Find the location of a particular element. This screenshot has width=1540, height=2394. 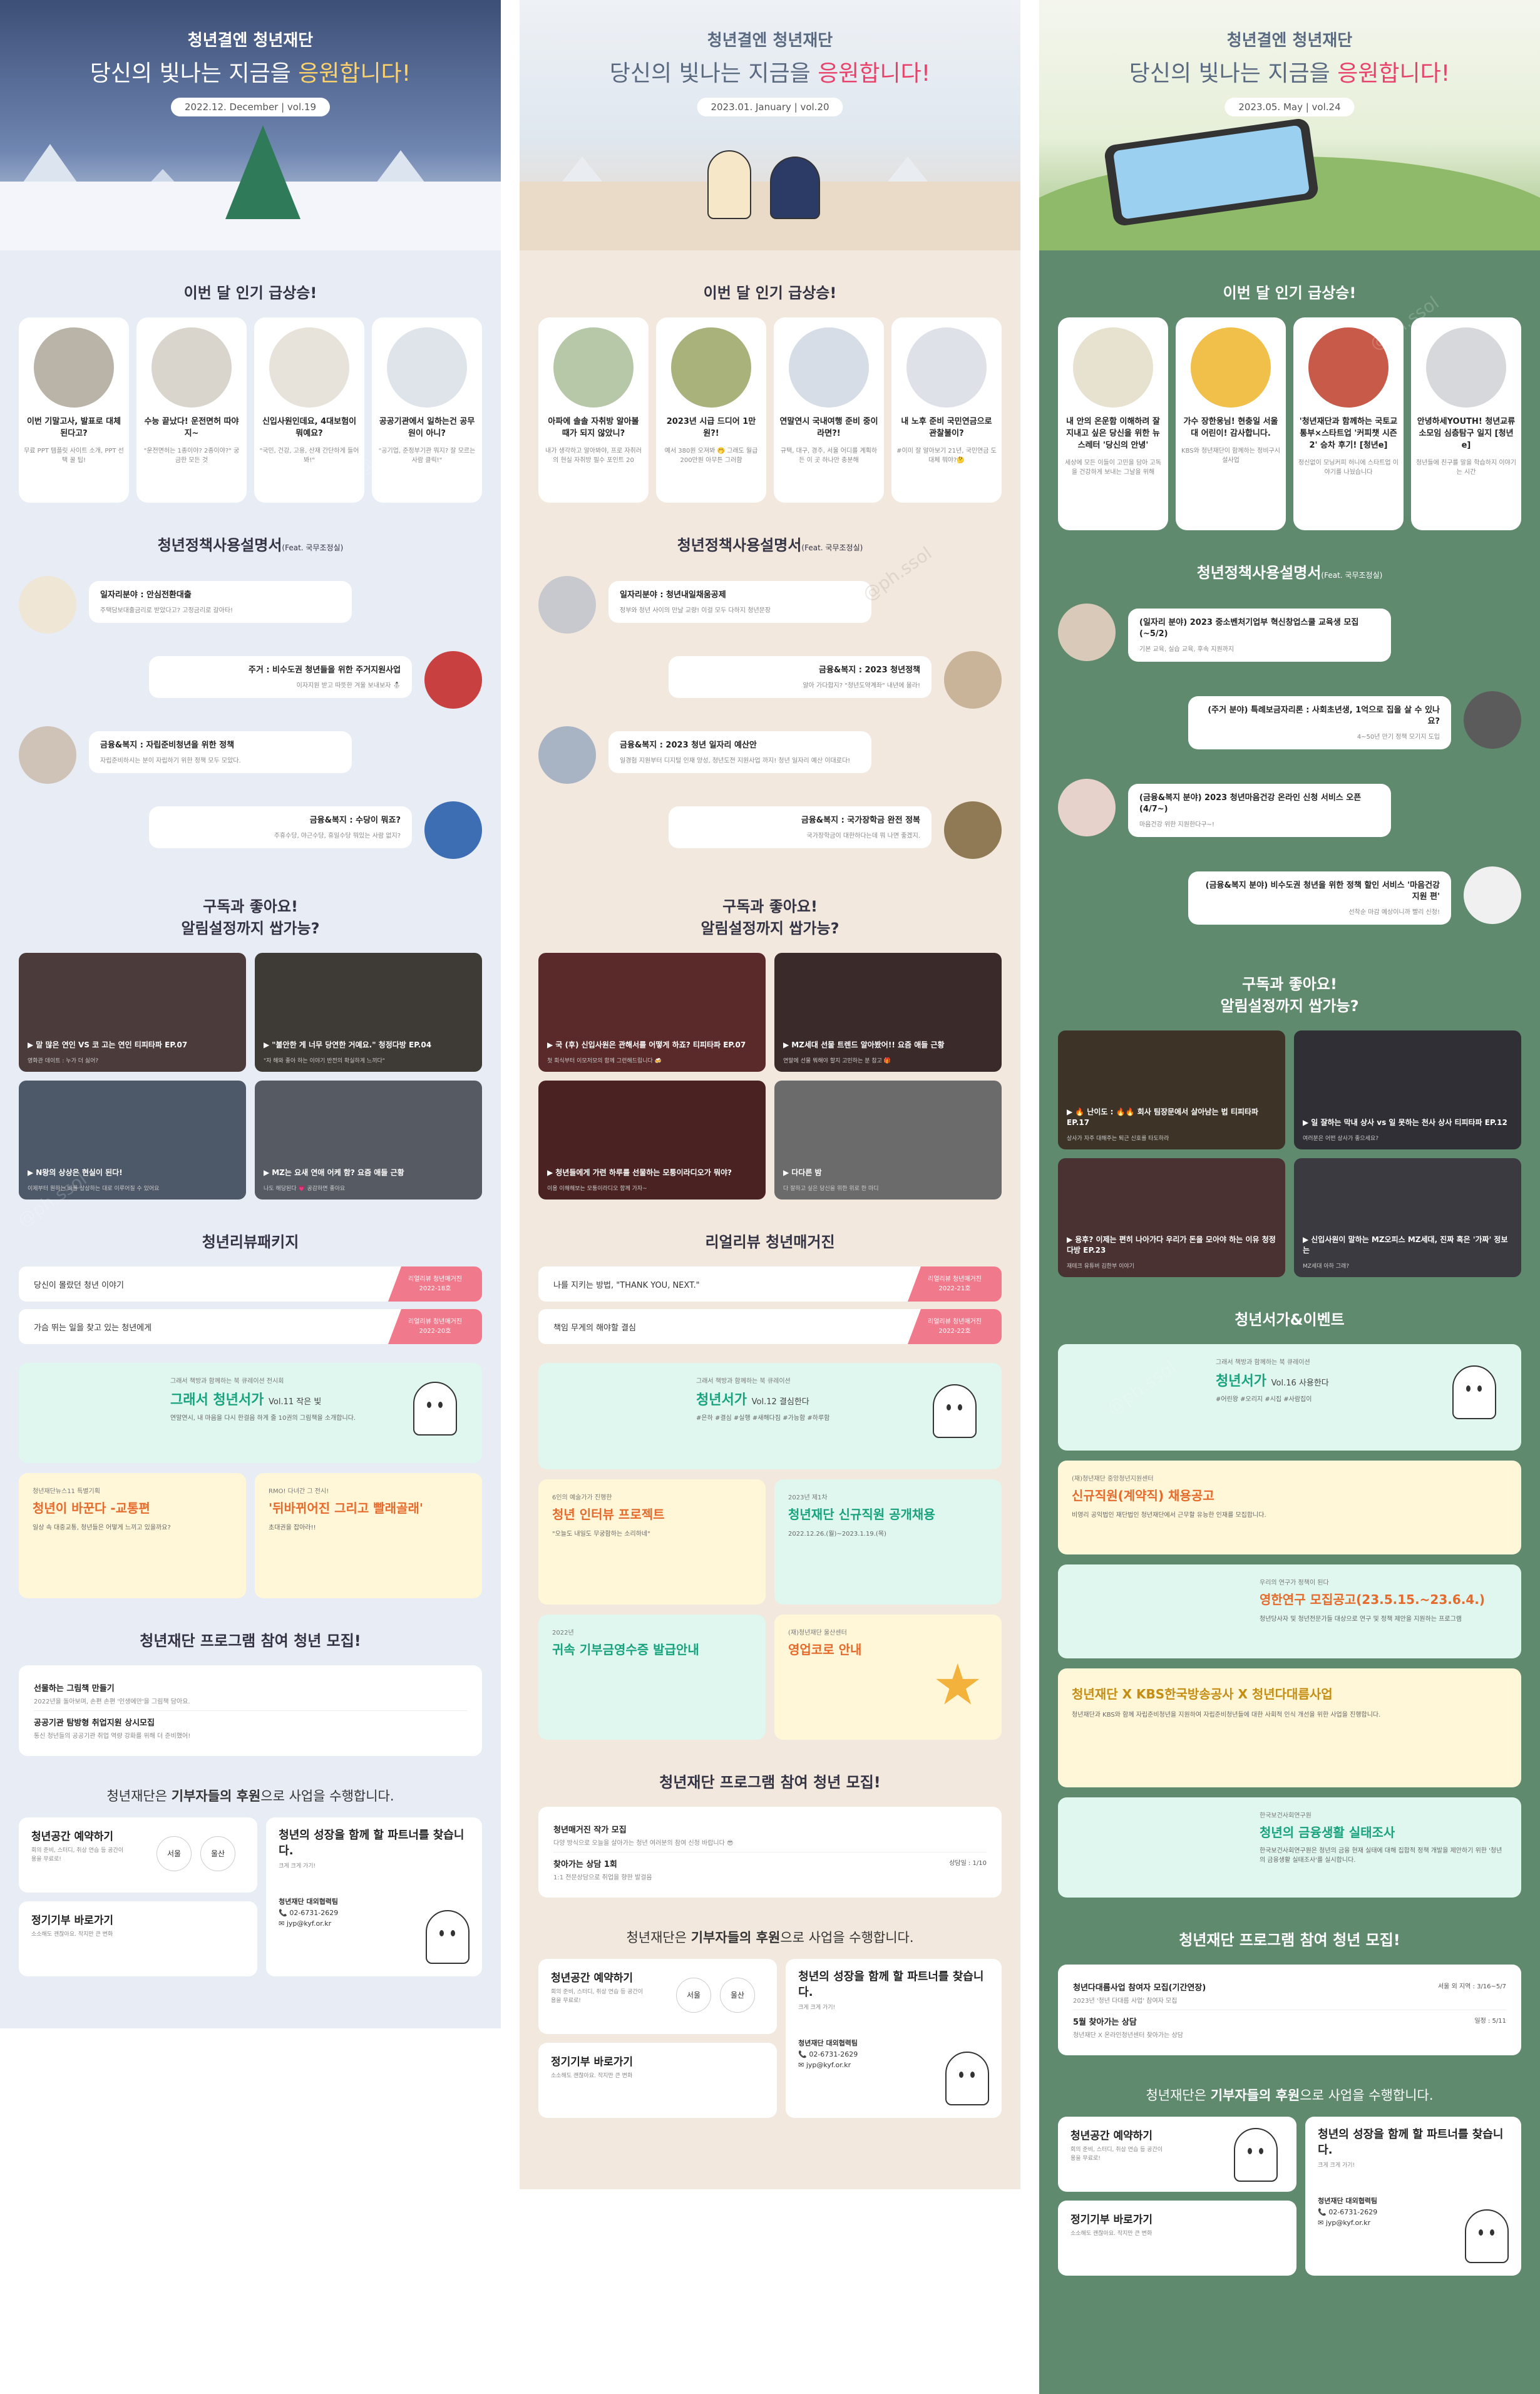

subscribe-title: 구독과 좋아요! 알림설정까지 쌉가능? is located at coordinates (770, 917).